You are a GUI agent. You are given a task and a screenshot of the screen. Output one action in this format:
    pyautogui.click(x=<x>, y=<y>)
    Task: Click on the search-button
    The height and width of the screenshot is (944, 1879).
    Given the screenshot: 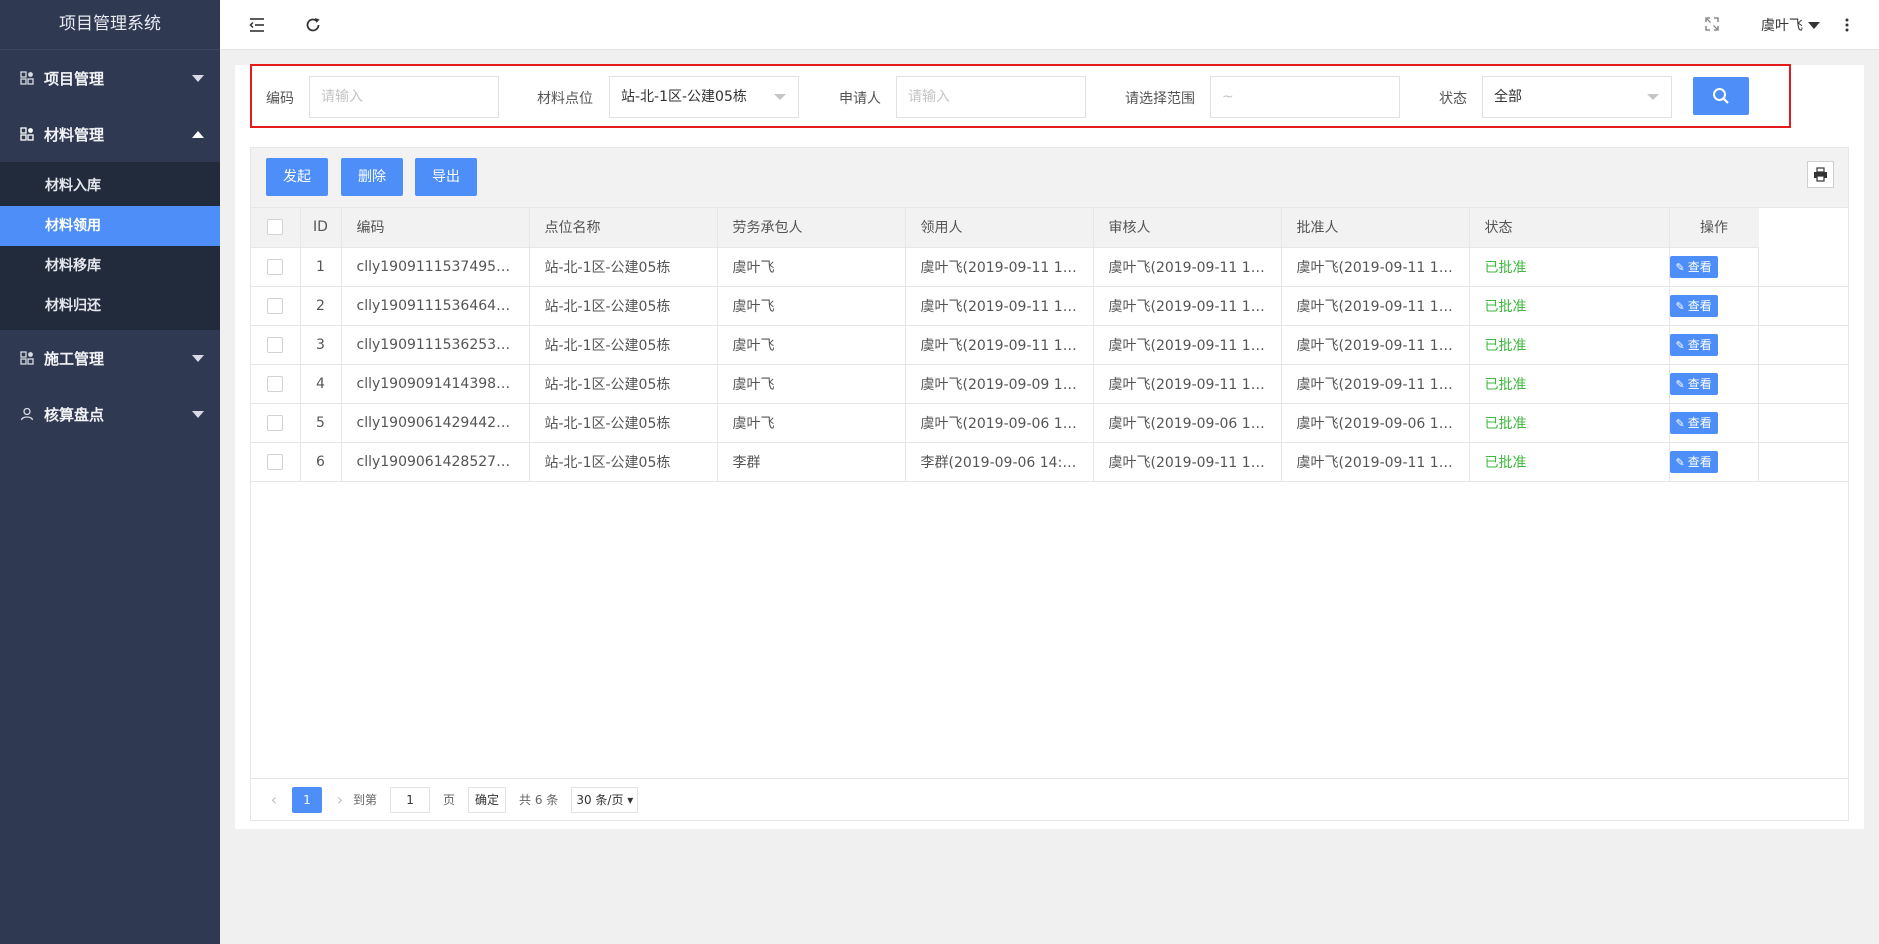 What is the action you would take?
    pyautogui.click(x=1721, y=96)
    